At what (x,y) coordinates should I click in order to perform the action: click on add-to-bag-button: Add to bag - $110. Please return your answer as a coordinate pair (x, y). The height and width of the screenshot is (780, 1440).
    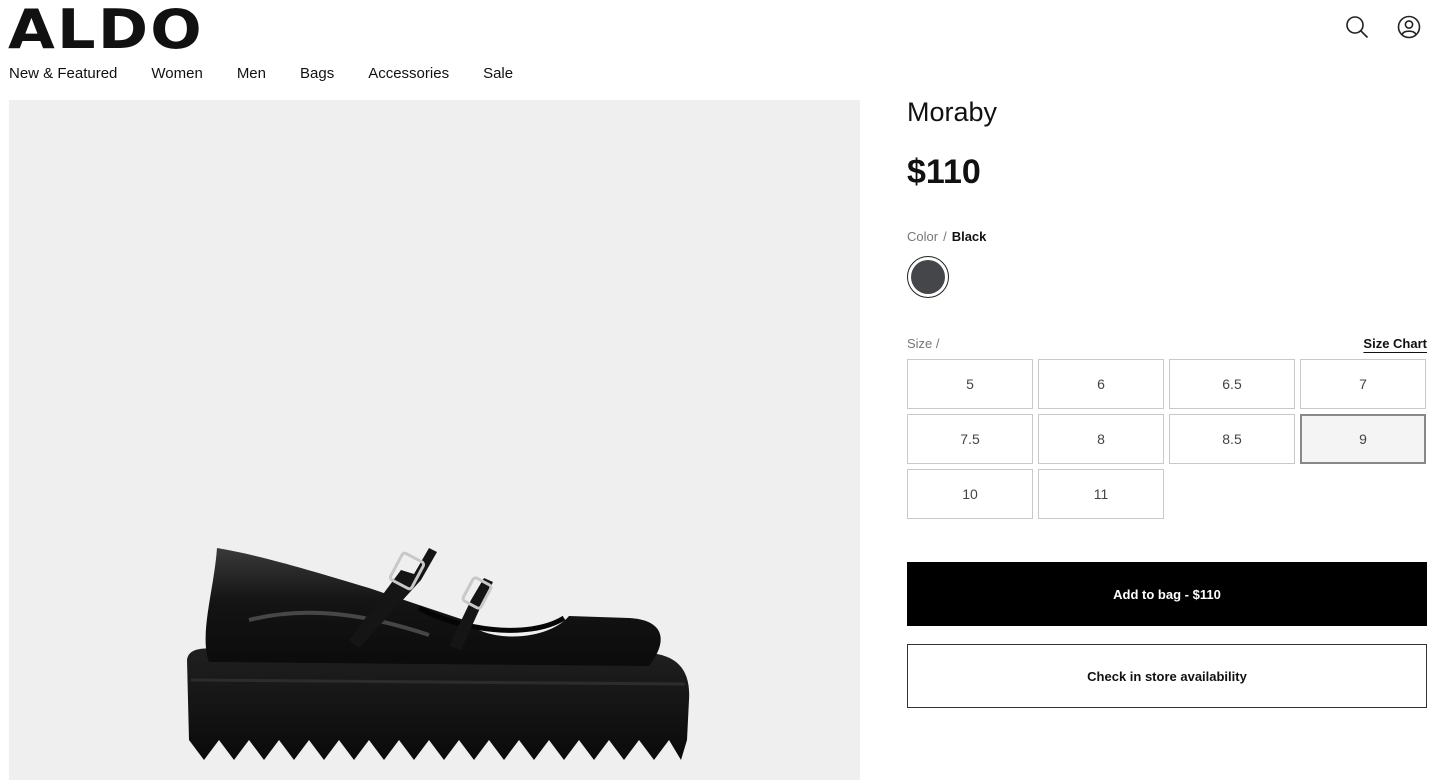
    Looking at the image, I should click on (1167, 594).